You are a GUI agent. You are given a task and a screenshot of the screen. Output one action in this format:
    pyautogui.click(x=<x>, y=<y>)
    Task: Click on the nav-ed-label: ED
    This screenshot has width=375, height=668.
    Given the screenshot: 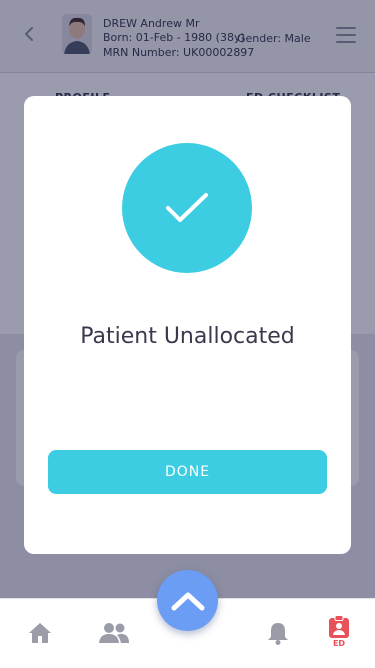 What is the action you would take?
    pyautogui.click(x=339, y=643)
    